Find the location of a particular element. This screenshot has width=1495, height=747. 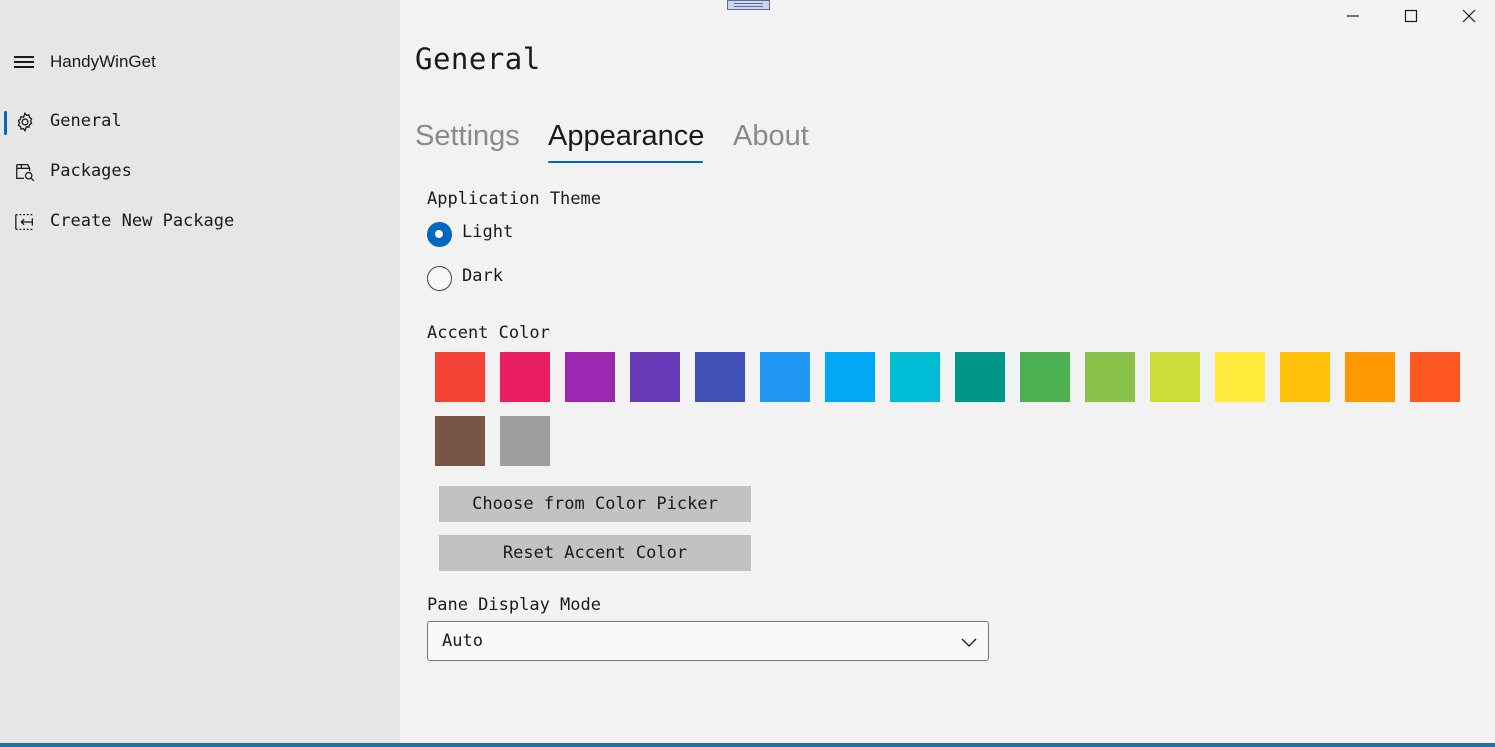

taskbar-edge is located at coordinates (747, 745).